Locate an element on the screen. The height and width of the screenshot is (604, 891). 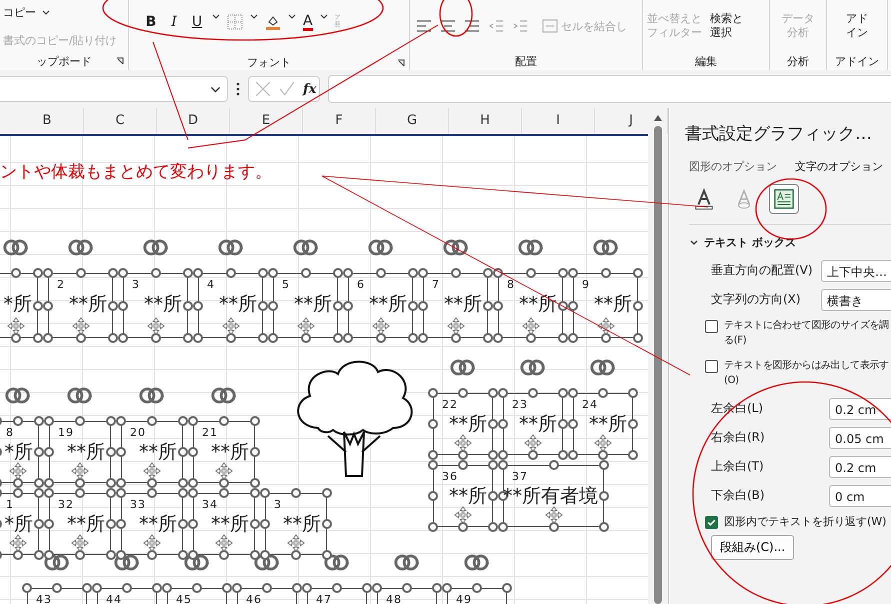
column-header: E is located at coordinates (266, 121).